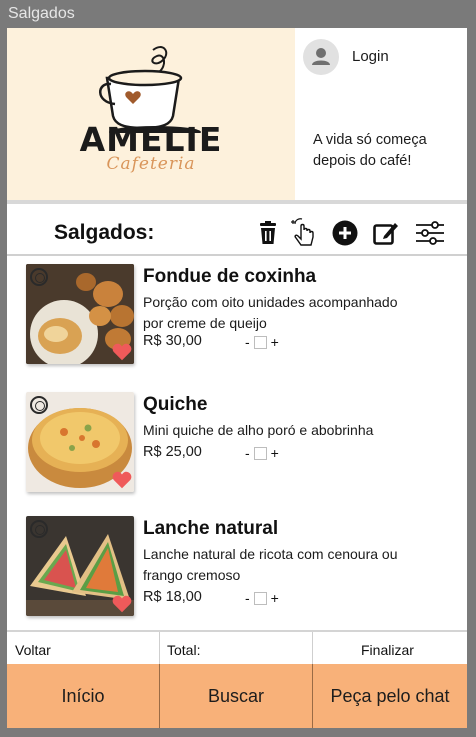 The width and height of the screenshot is (476, 737). Describe the element at coordinates (104, 232) in the screenshot. I see `section-title: Salgados:` at that location.